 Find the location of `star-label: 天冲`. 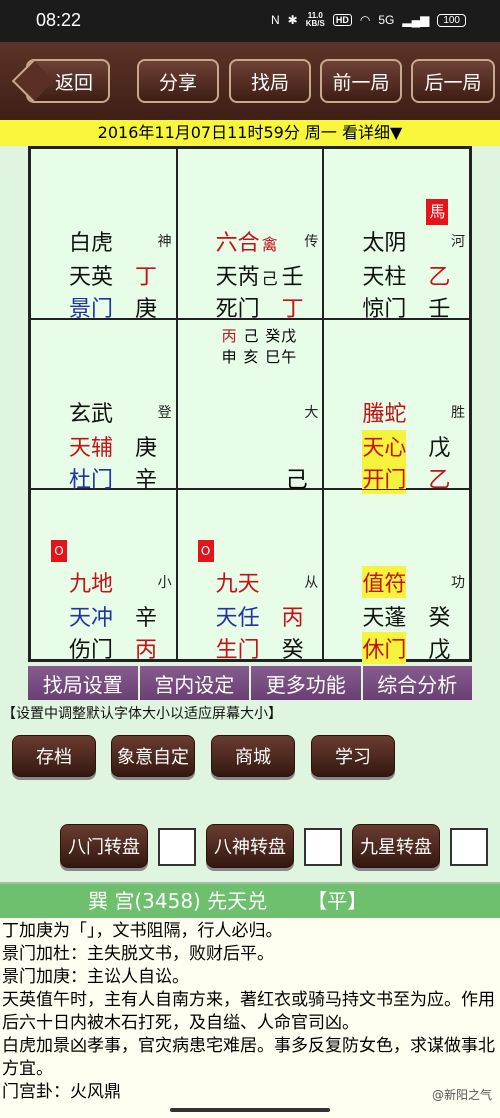

star-label: 天冲 is located at coordinates (91, 619).